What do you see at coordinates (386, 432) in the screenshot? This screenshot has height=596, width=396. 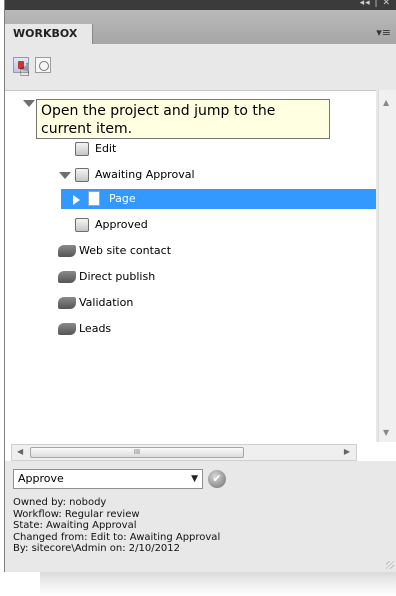 I see `scroll-down-icon: ▼` at bounding box center [386, 432].